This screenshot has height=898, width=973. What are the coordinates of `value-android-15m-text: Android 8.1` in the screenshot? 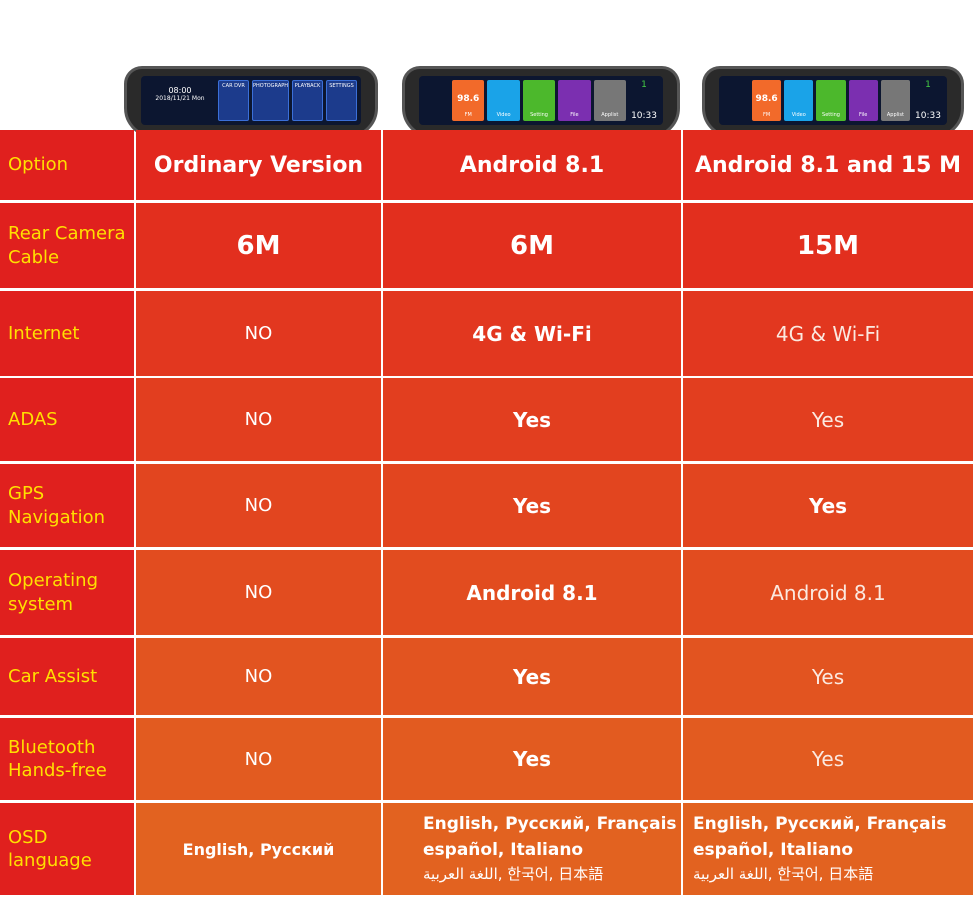 It's located at (828, 592).